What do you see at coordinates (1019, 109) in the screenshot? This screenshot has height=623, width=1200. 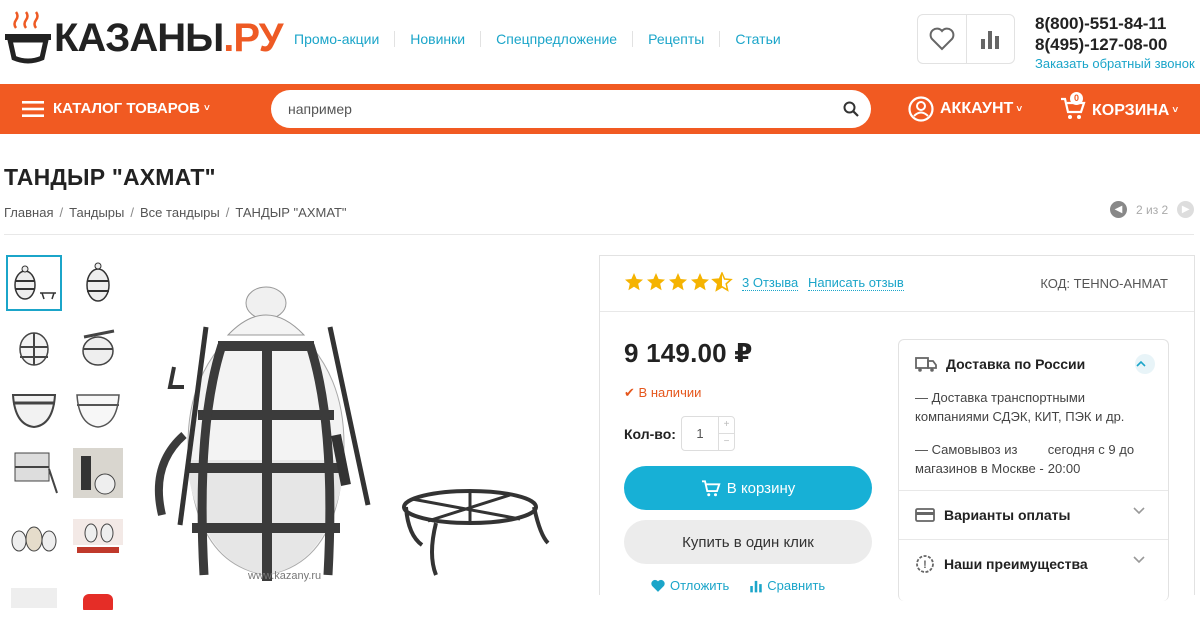 I see `chevron-down-icon: ˅` at bounding box center [1019, 109].